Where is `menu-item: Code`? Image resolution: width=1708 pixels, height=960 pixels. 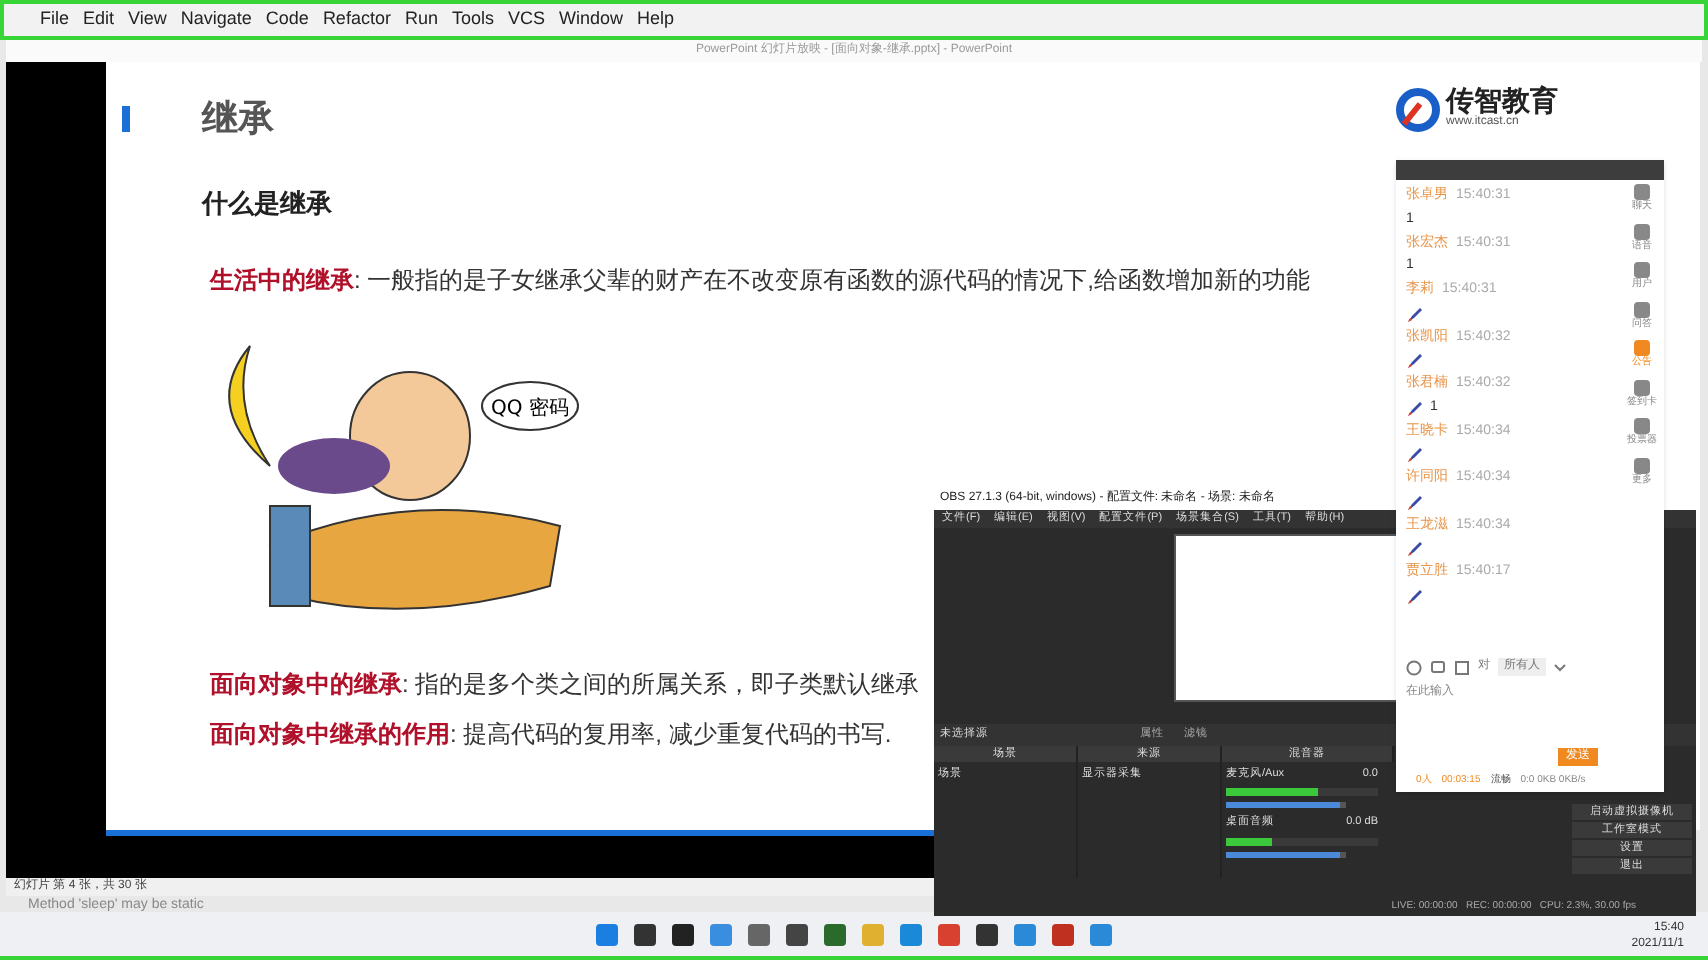 menu-item: Code is located at coordinates (287, 20).